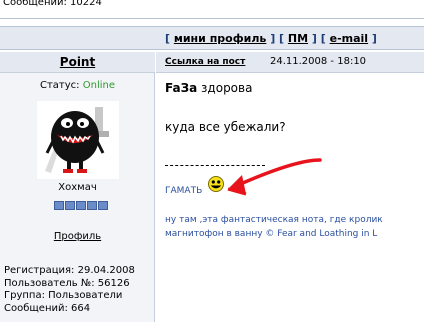  What do you see at coordinates (77, 187) in the screenshot?
I see `user-rank: Хохмач` at bounding box center [77, 187].